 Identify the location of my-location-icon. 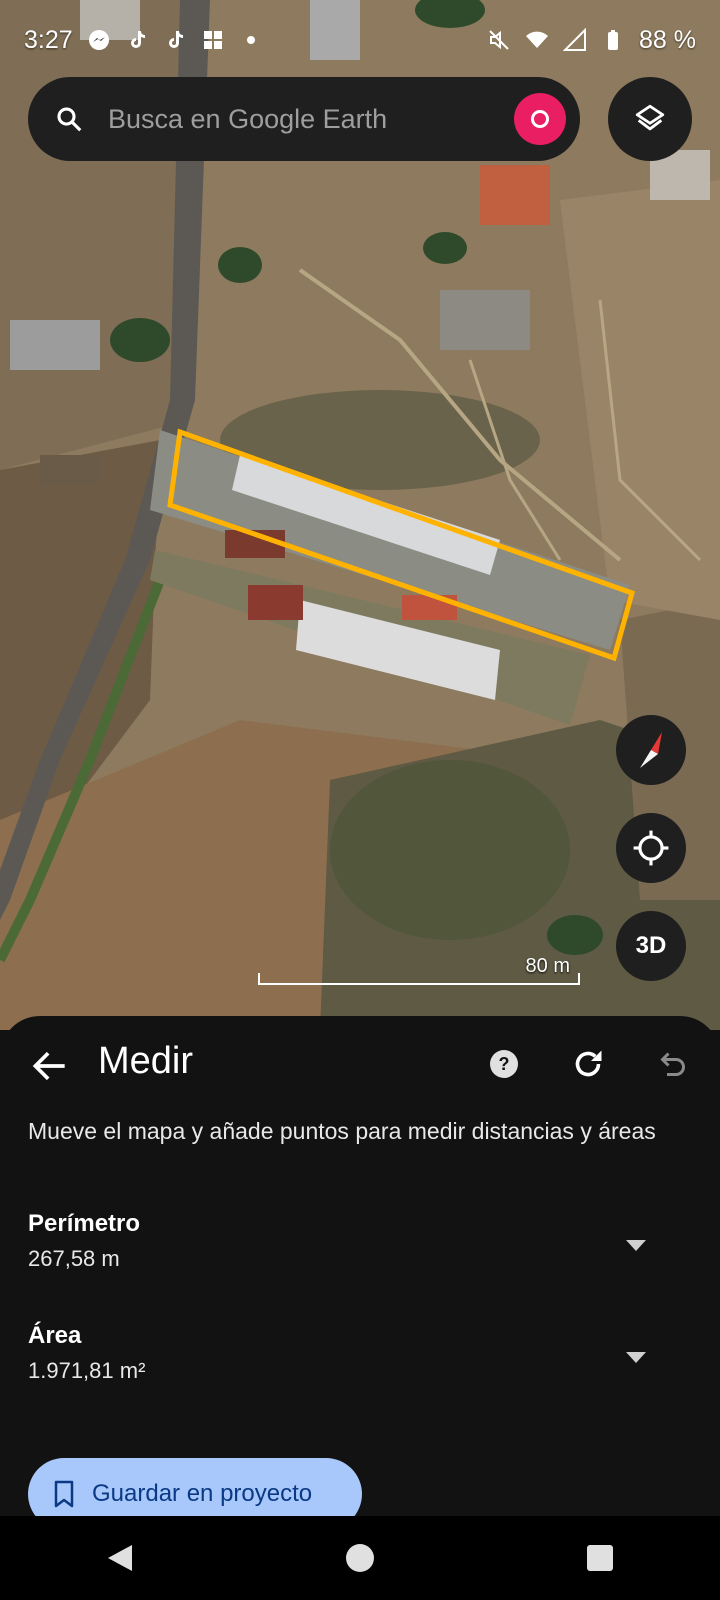
(651, 848).